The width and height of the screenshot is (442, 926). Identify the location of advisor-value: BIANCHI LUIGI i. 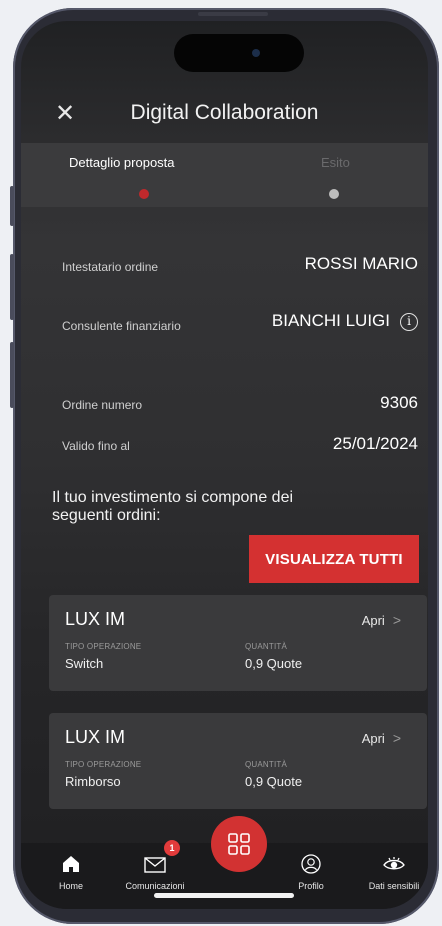
(345, 321).